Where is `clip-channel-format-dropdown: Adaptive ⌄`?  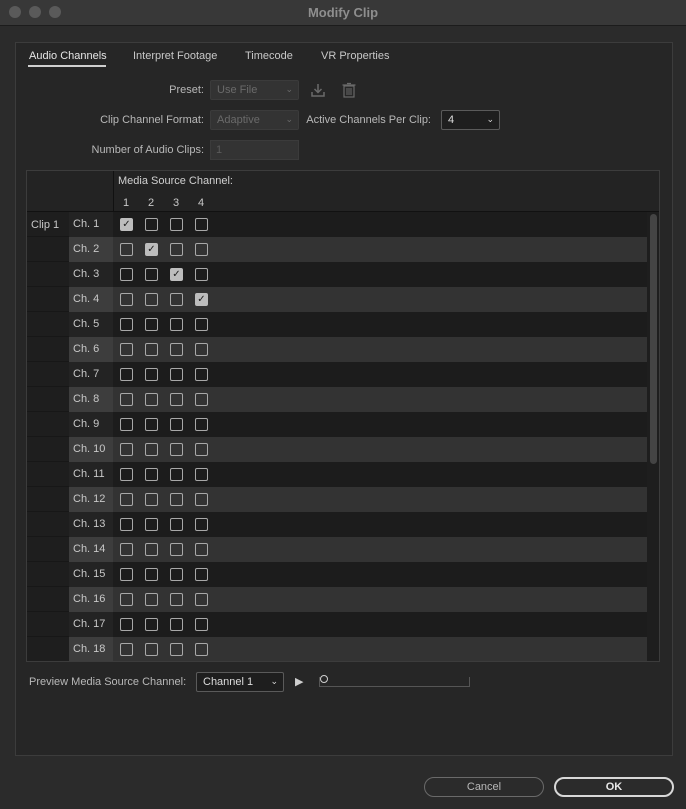
clip-channel-format-dropdown: Adaptive ⌄ is located at coordinates (254, 120).